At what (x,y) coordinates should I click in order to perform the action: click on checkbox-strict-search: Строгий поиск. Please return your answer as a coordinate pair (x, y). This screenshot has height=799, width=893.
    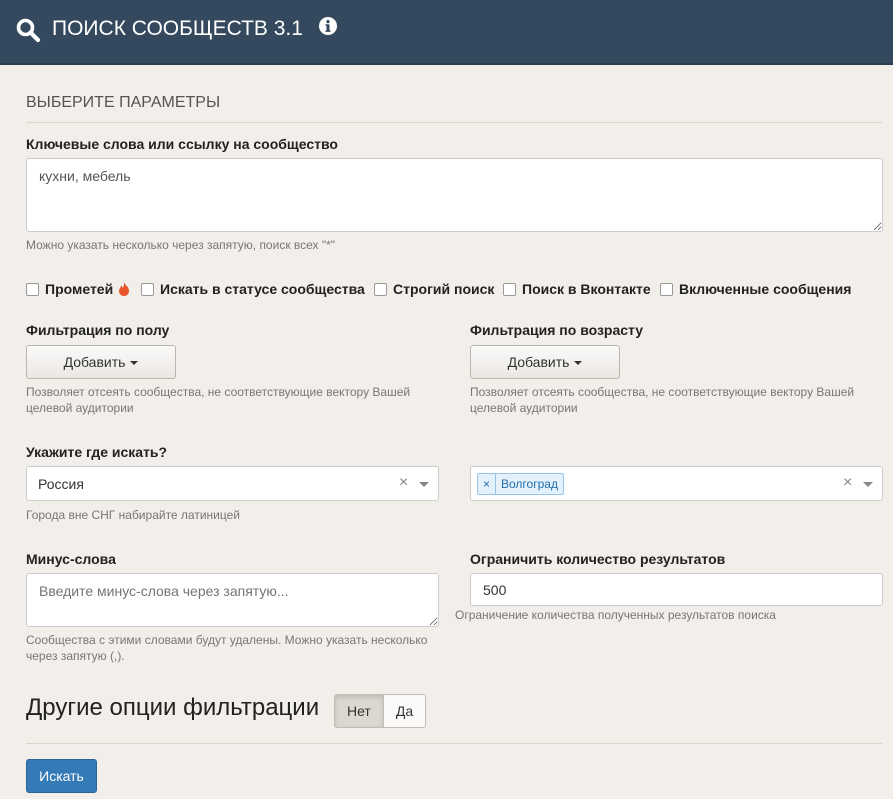
    Looking at the image, I should click on (434, 289).